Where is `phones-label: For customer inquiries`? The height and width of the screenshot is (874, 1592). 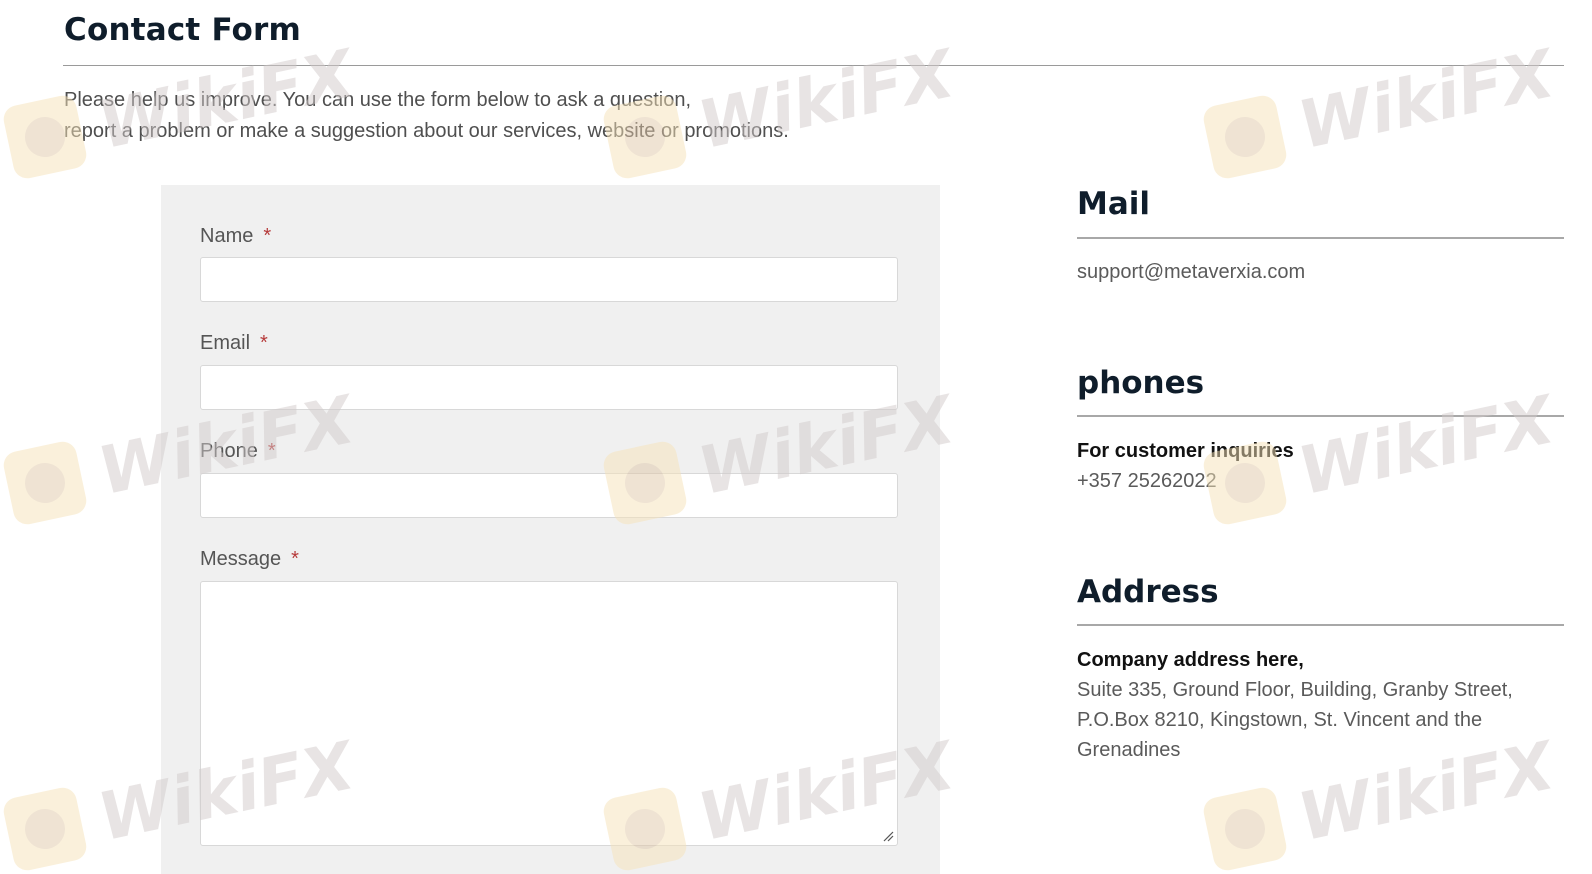 phones-label: For customer inquiries is located at coordinates (1185, 451).